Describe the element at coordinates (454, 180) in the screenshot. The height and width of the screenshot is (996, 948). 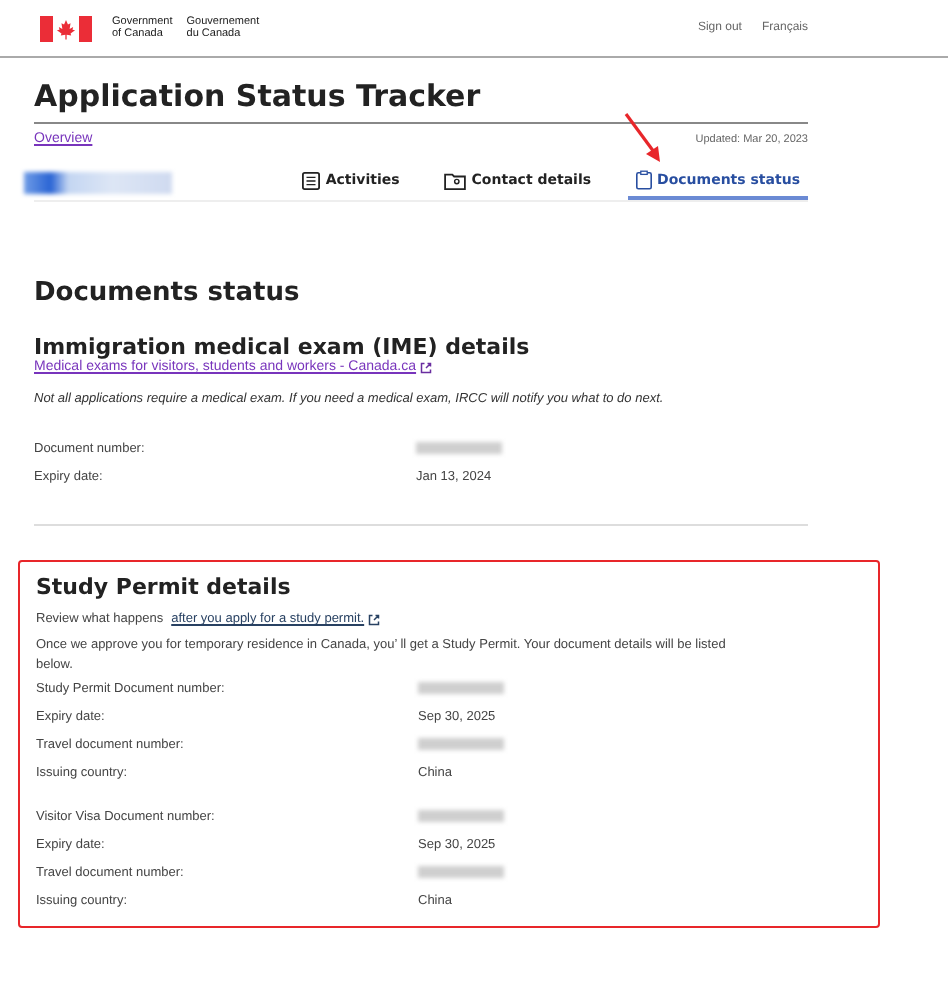
I see `folder-icon` at that location.